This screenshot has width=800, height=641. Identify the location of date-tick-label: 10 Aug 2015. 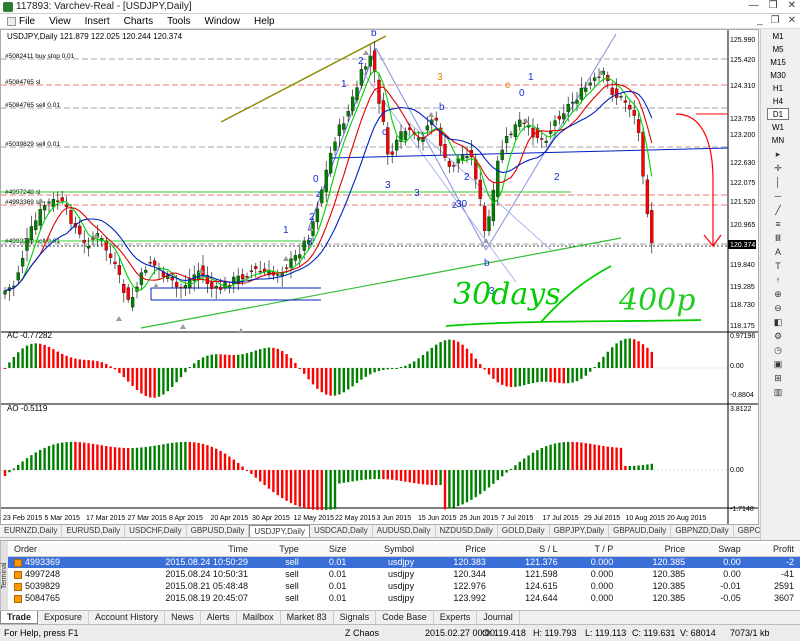
(645, 518).